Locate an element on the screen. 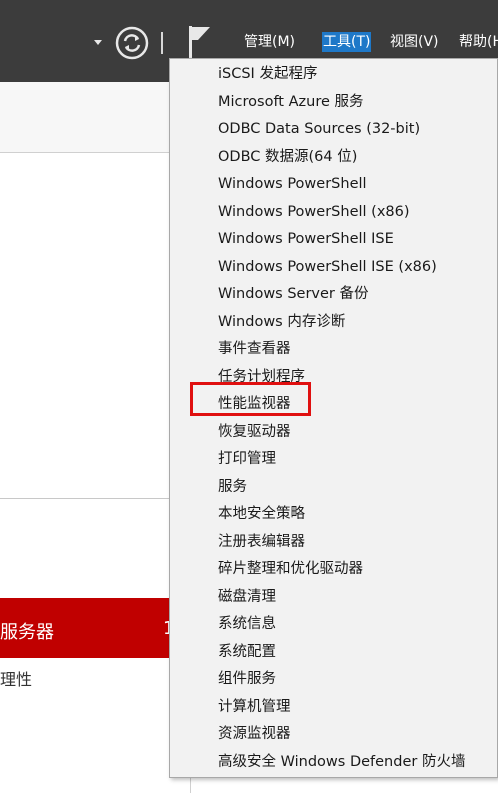  menu-item-system-configuration: 系统配置 is located at coordinates (247, 652).